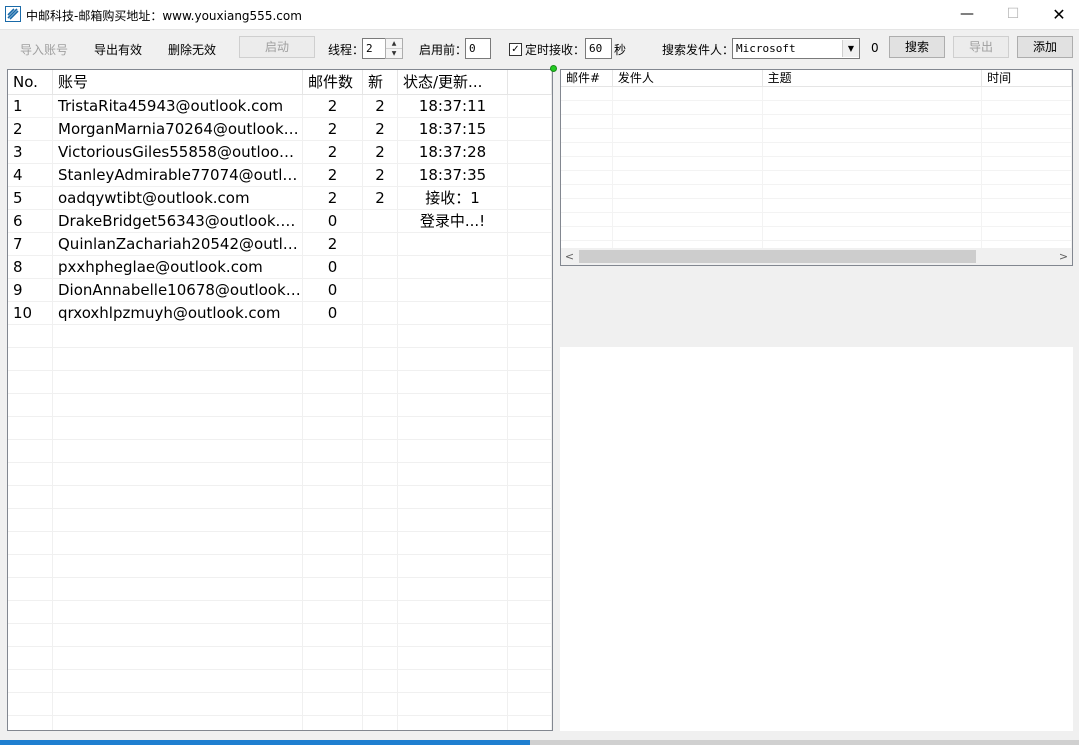  What do you see at coordinates (478, 48) in the screenshot?
I see `enable-before-input: 0` at bounding box center [478, 48].